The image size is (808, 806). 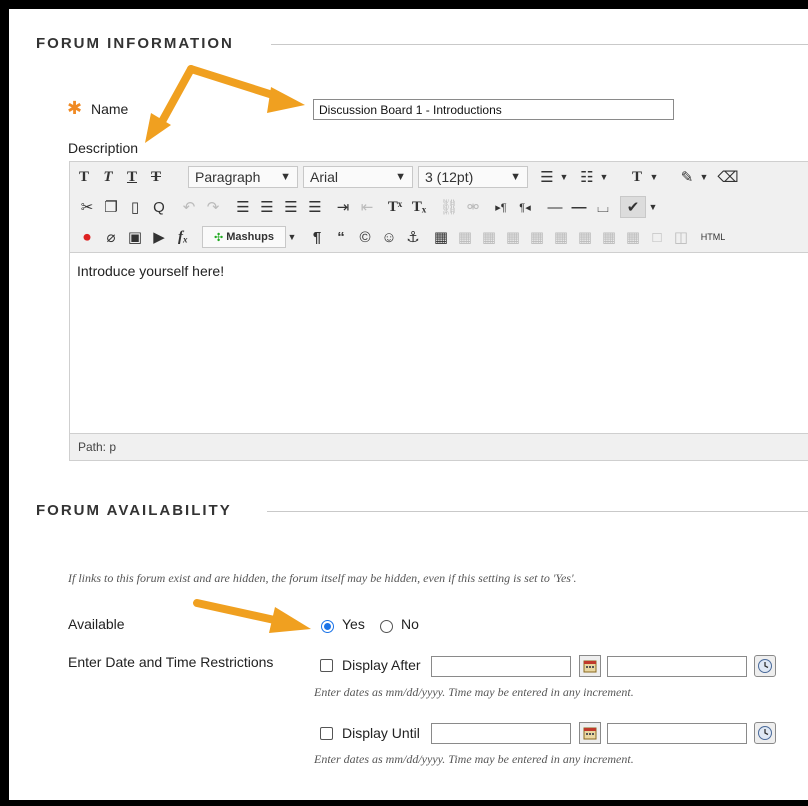 I want to click on mashups-icon: ✣, so click(x=219, y=237).